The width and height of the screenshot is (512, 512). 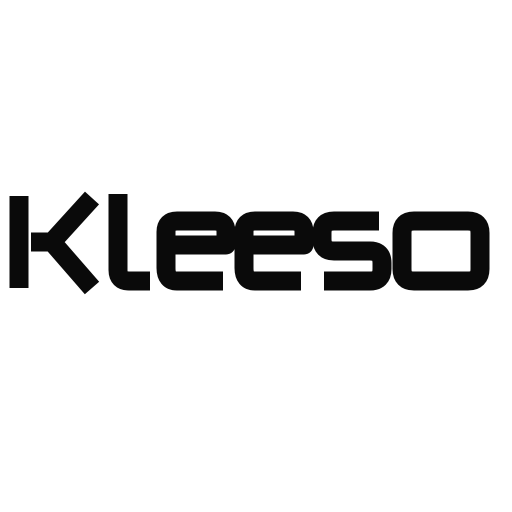 What do you see at coordinates (441, 251) in the screenshot?
I see `glyph-o` at bounding box center [441, 251].